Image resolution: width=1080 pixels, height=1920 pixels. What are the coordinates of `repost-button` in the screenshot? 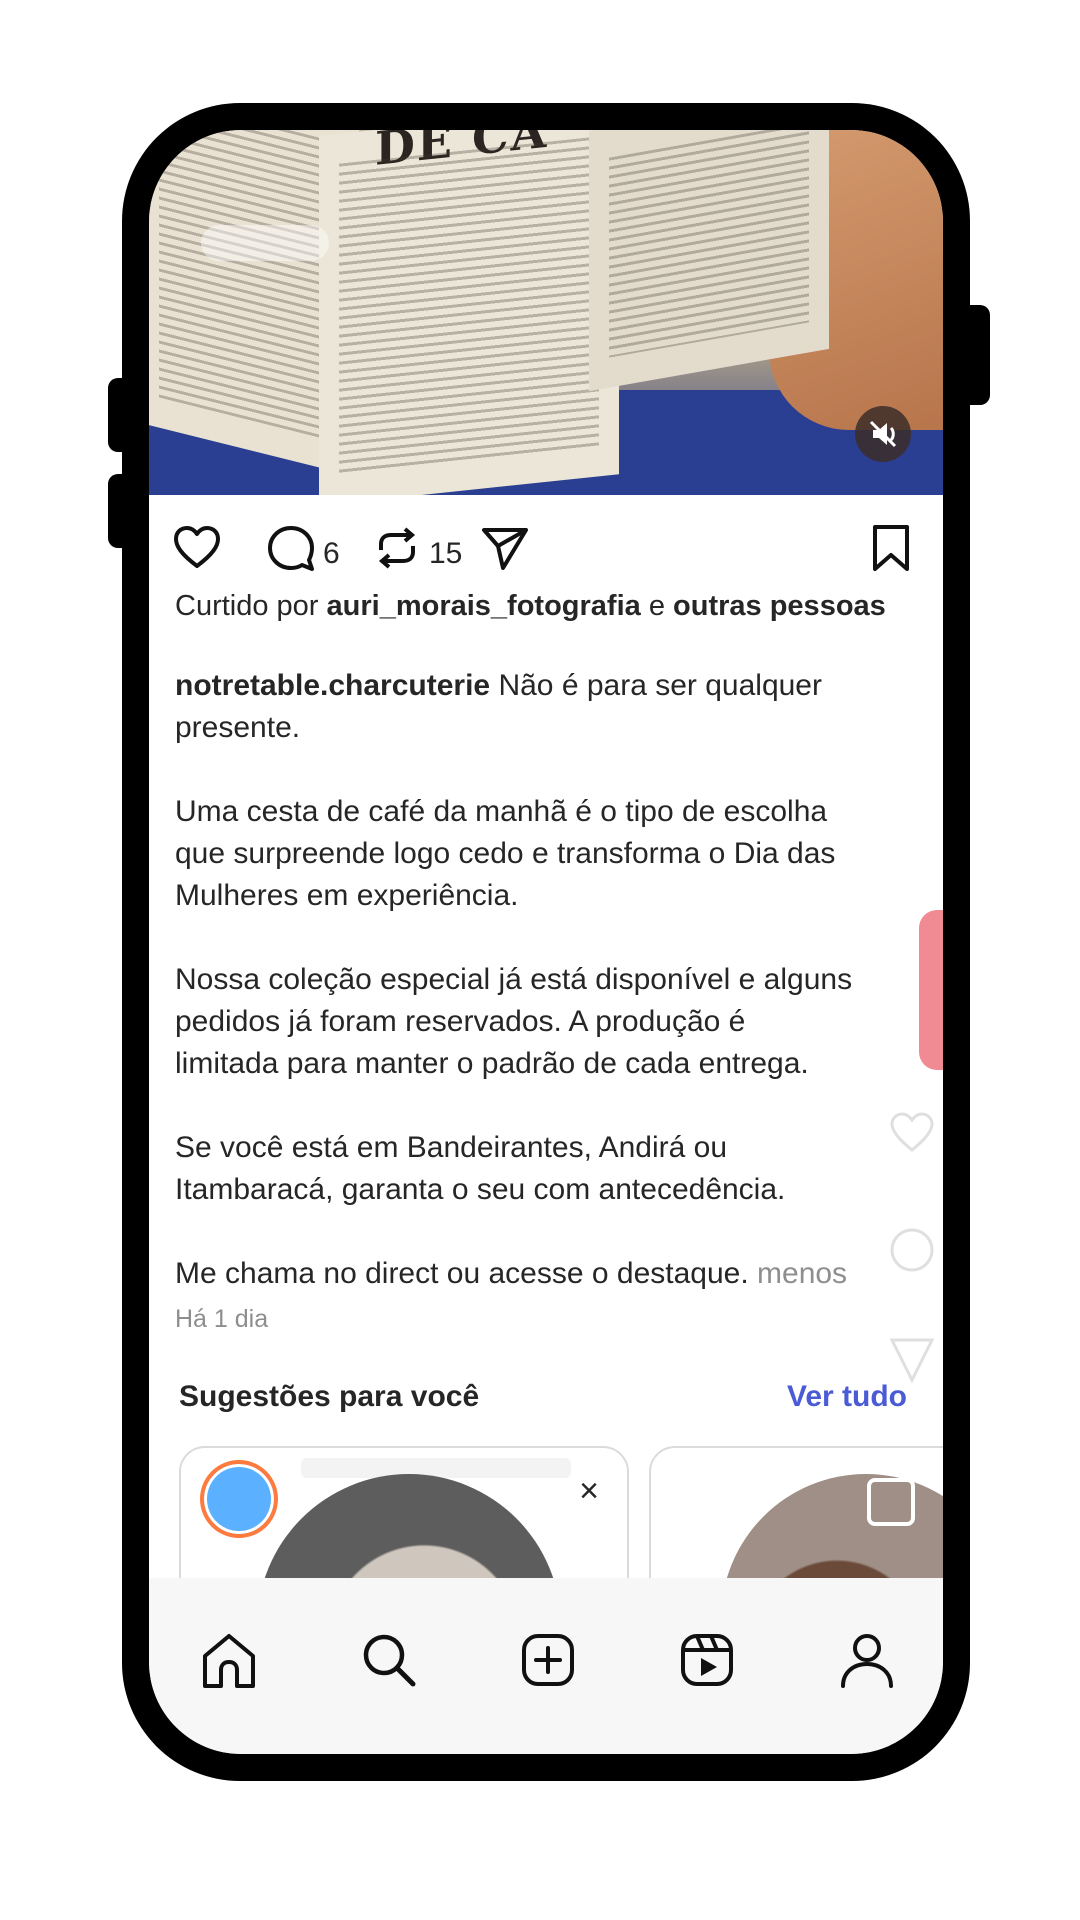 It's located at (397, 550).